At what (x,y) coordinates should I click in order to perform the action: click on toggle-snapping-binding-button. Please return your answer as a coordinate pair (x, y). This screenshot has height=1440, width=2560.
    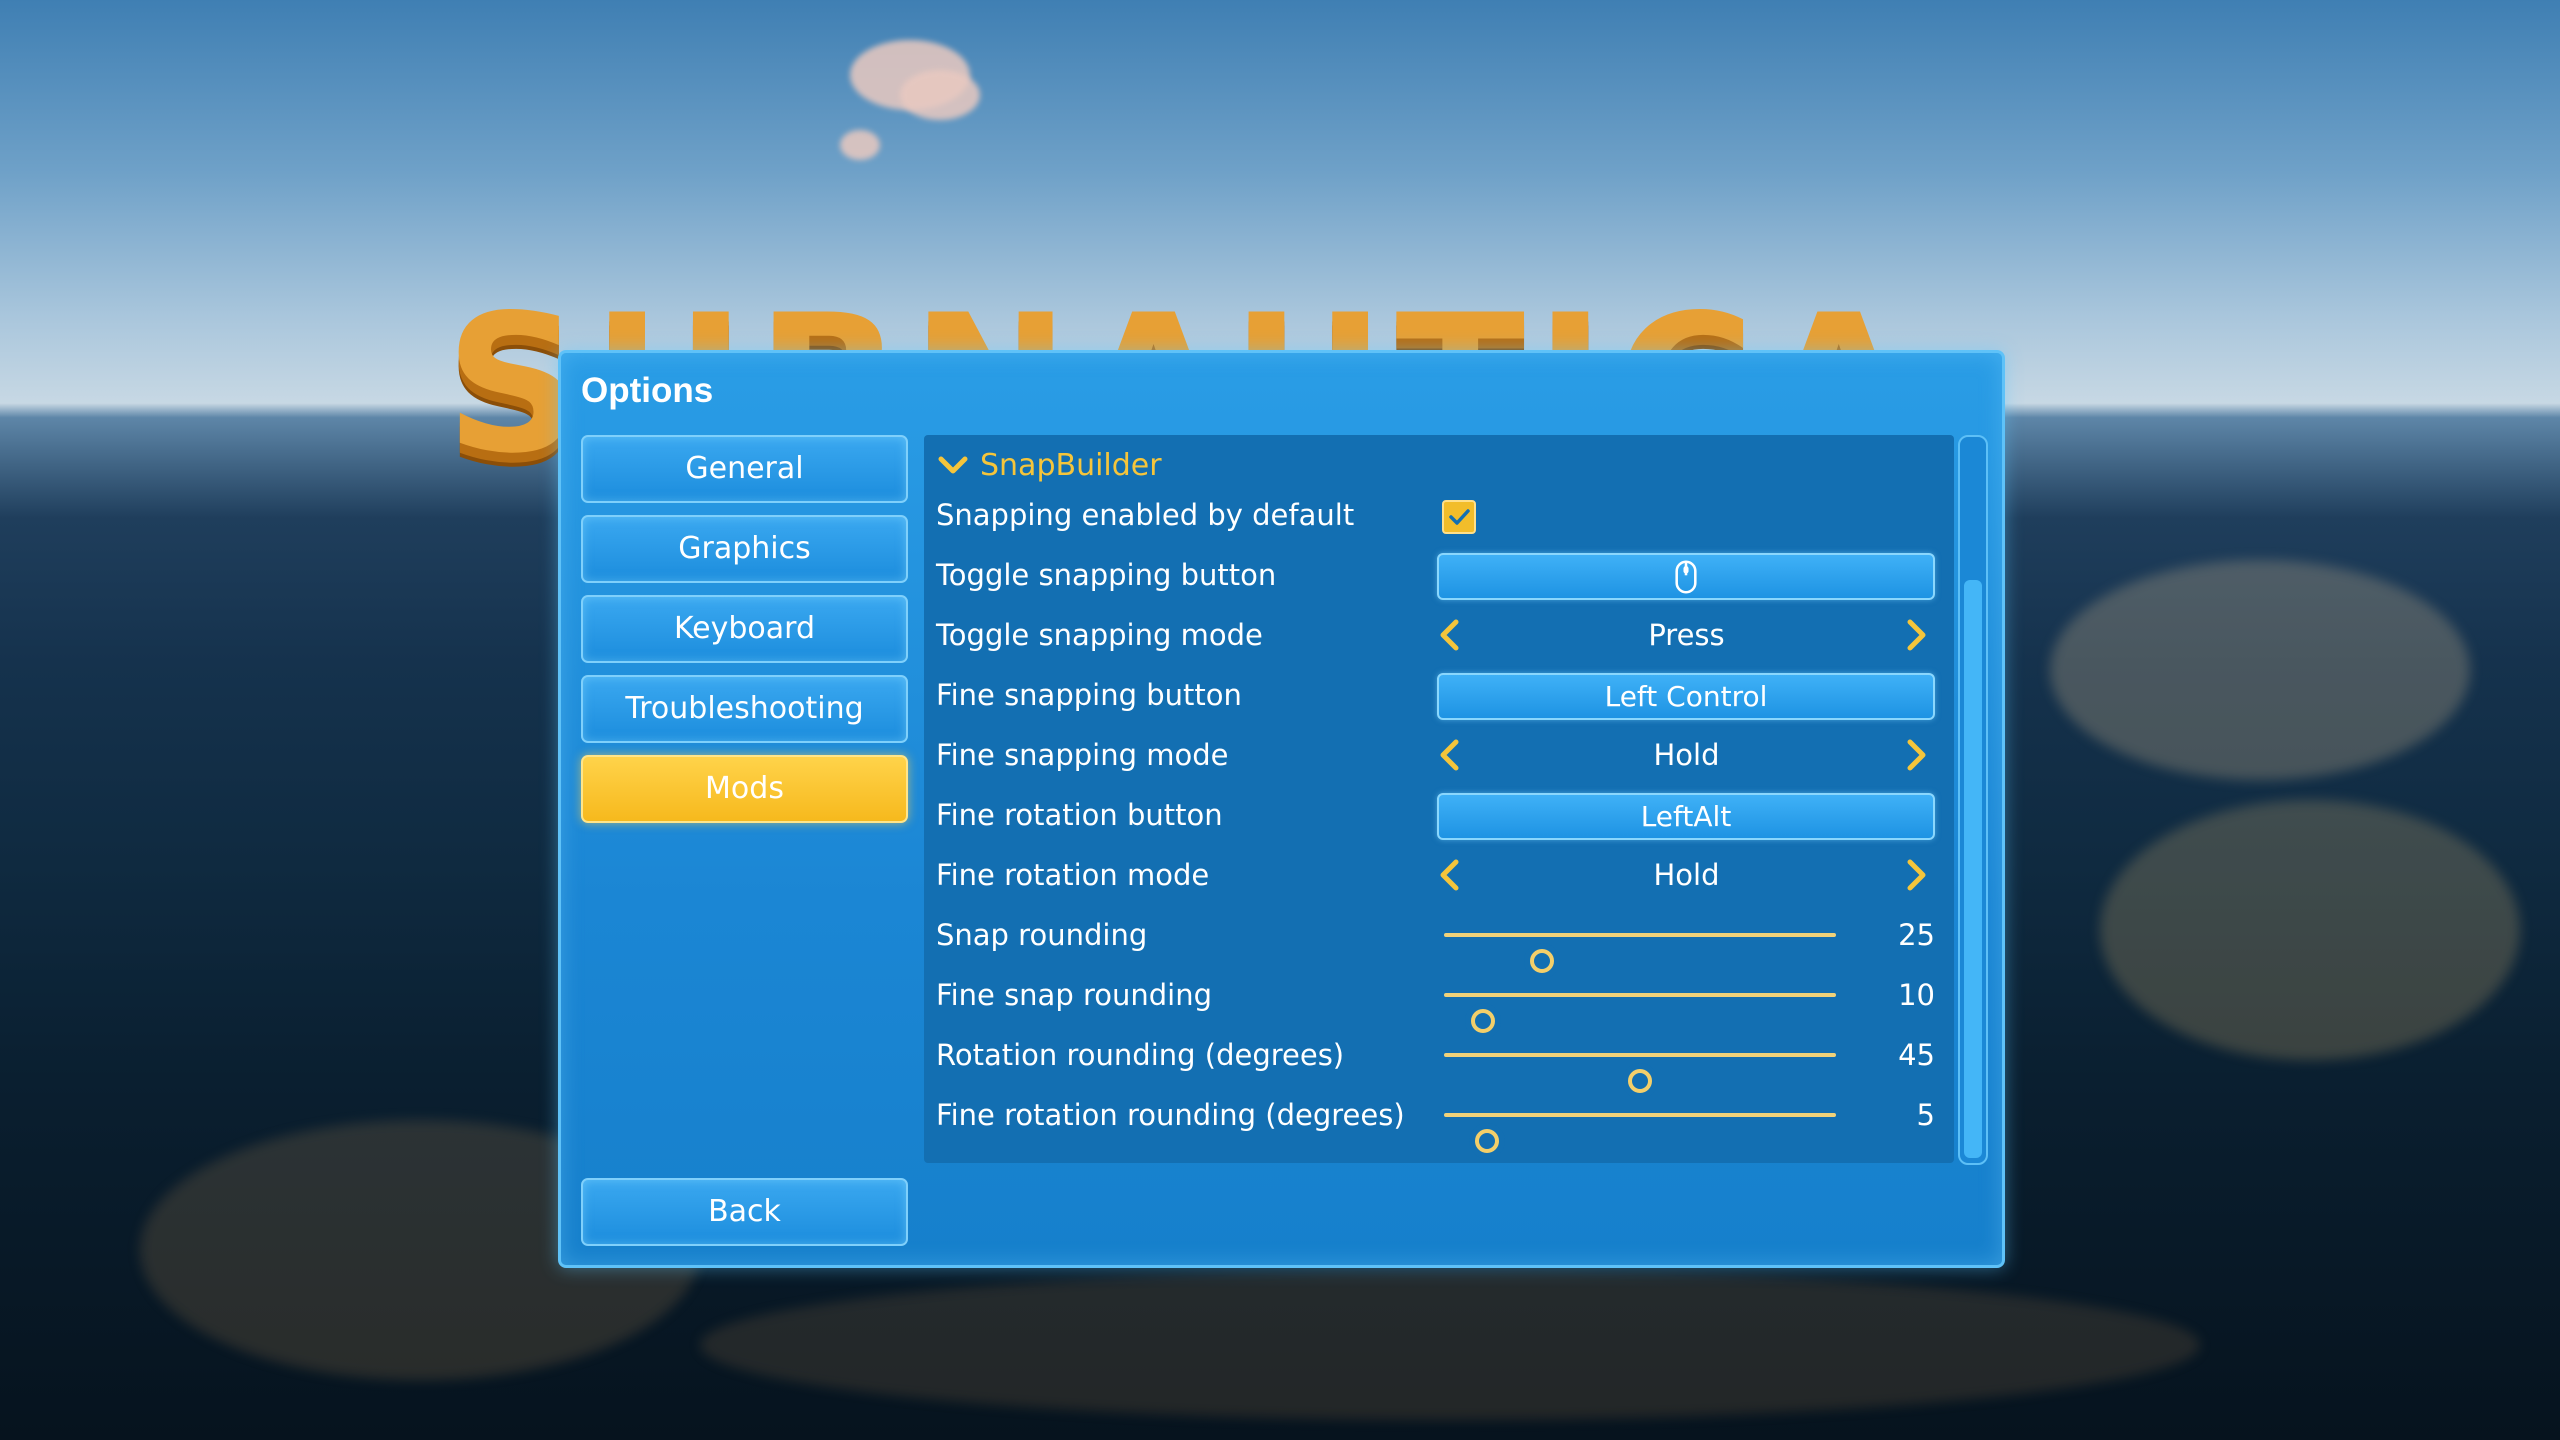
    Looking at the image, I should click on (1686, 576).